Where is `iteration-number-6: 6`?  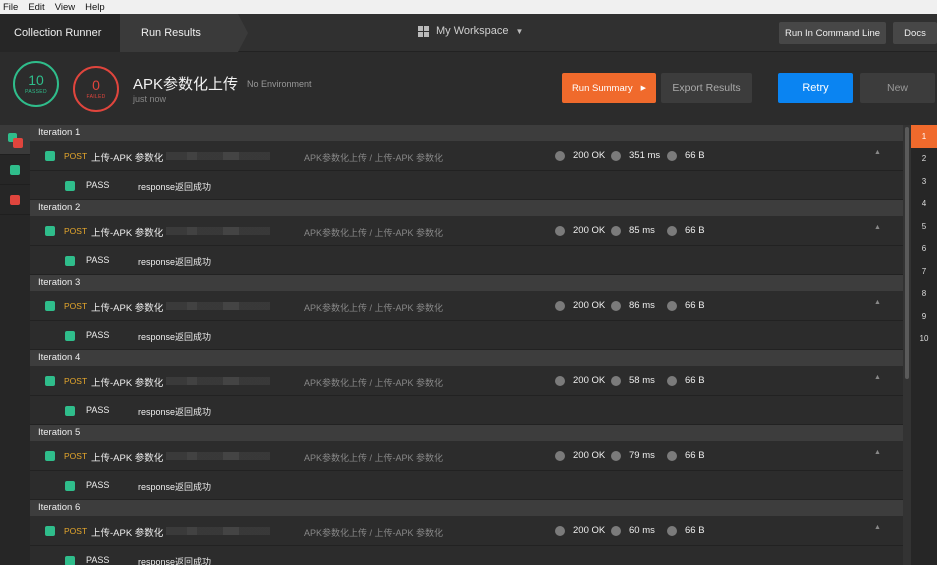 iteration-number-6: 6 is located at coordinates (924, 249).